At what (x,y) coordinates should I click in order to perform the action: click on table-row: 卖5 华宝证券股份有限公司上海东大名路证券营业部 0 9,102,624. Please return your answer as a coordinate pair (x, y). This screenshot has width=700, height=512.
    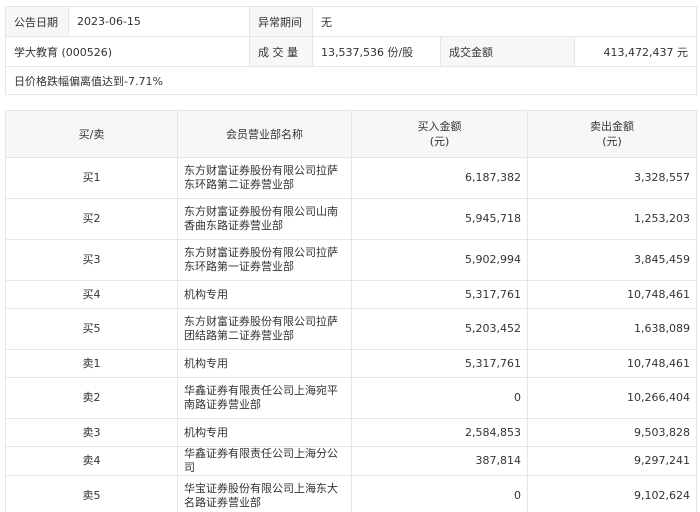
    Looking at the image, I should click on (351, 493).